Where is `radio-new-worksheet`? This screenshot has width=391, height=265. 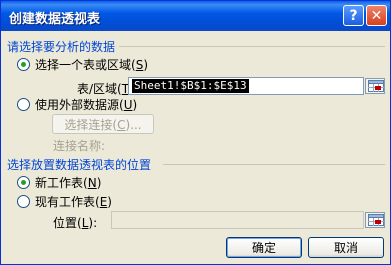 radio-new-worksheet is located at coordinates (23, 182).